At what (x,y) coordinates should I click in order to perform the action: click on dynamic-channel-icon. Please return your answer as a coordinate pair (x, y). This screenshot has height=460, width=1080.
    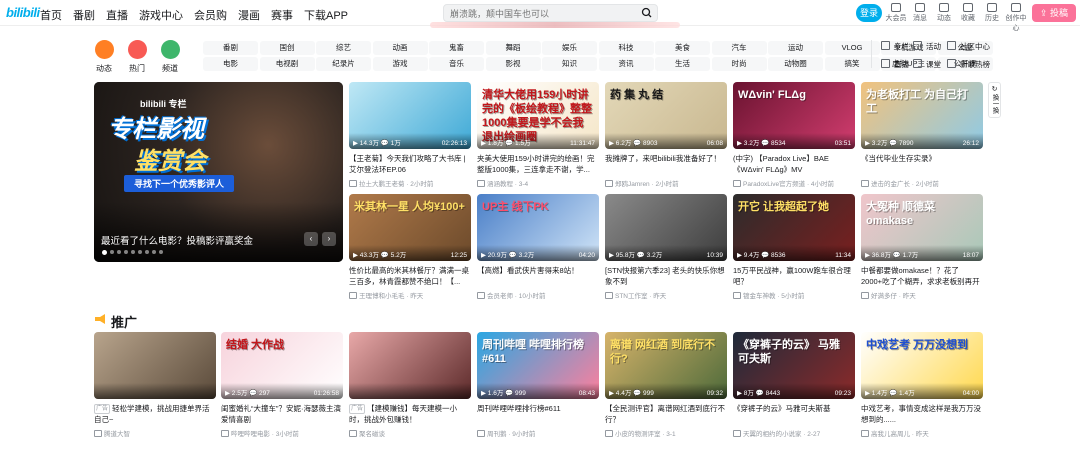
    Looking at the image, I should click on (104, 49).